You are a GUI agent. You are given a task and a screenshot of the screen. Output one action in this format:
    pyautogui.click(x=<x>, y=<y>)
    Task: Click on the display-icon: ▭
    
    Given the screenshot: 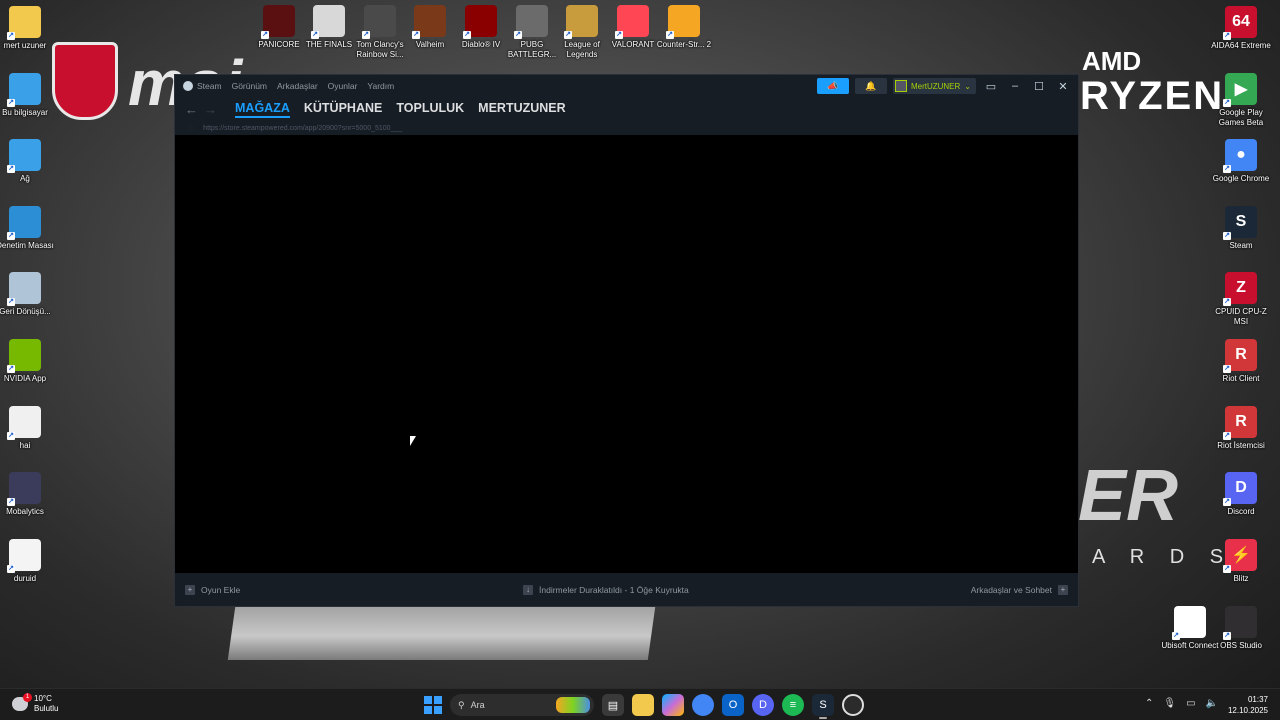 What is the action you would take?
    pyautogui.click(x=1190, y=703)
    